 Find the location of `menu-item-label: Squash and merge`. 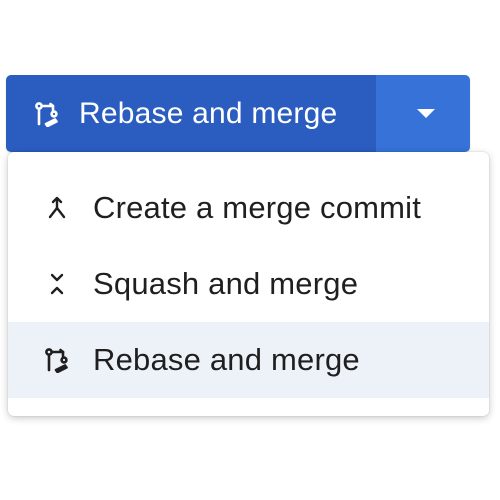

menu-item-label: Squash and merge is located at coordinates (226, 283).